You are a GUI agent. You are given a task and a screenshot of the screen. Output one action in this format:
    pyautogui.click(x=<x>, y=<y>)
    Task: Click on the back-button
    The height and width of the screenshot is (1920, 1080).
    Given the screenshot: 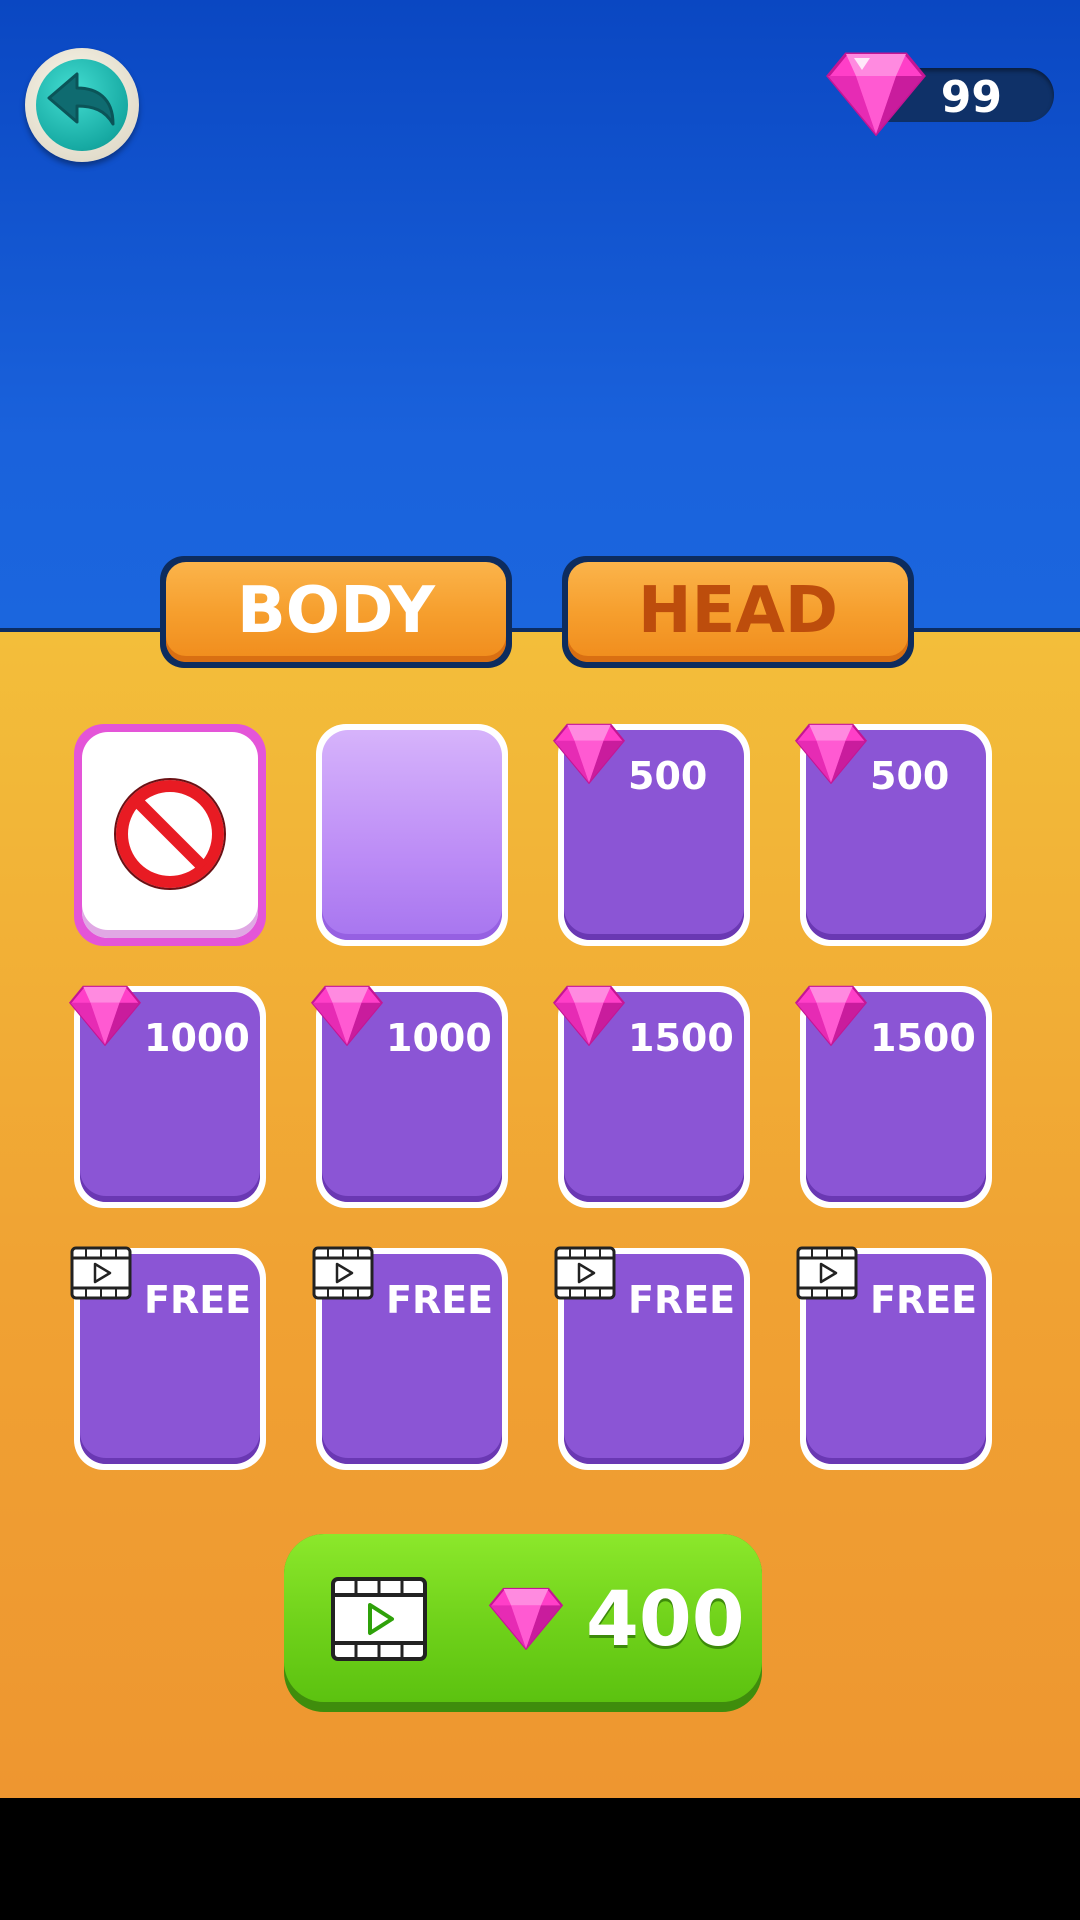 What is the action you would take?
    pyautogui.click(x=82, y=105)
    